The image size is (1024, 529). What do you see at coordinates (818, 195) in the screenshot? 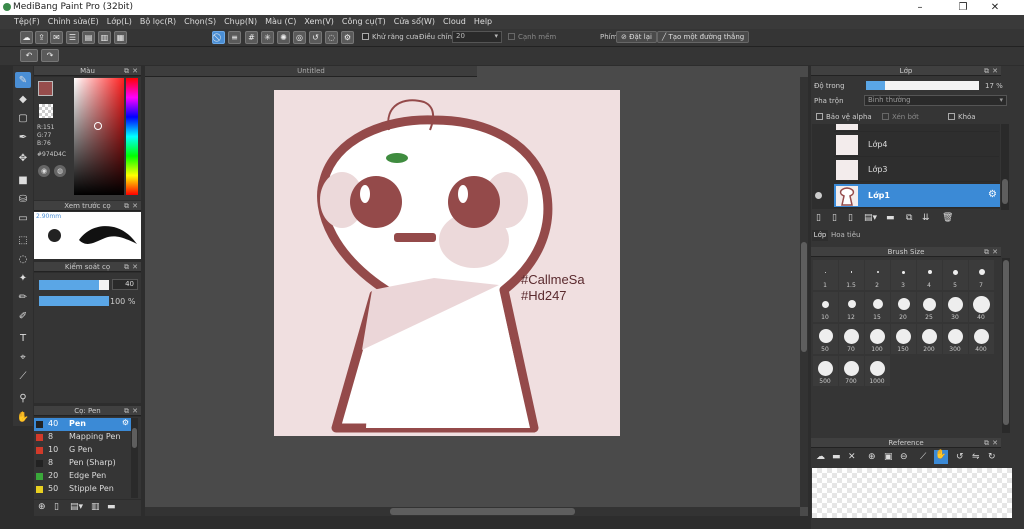
I see `visibility-icon` at bounding box center [818, 195].